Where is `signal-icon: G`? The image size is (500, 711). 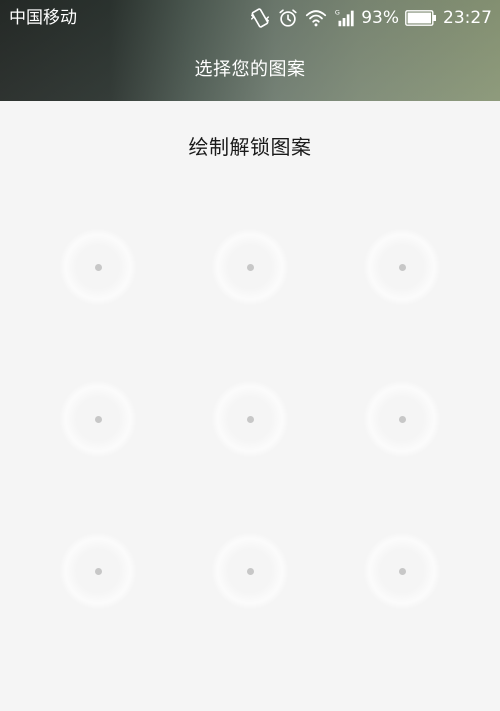
signal-icon: G is located at coordinates (344, 18).